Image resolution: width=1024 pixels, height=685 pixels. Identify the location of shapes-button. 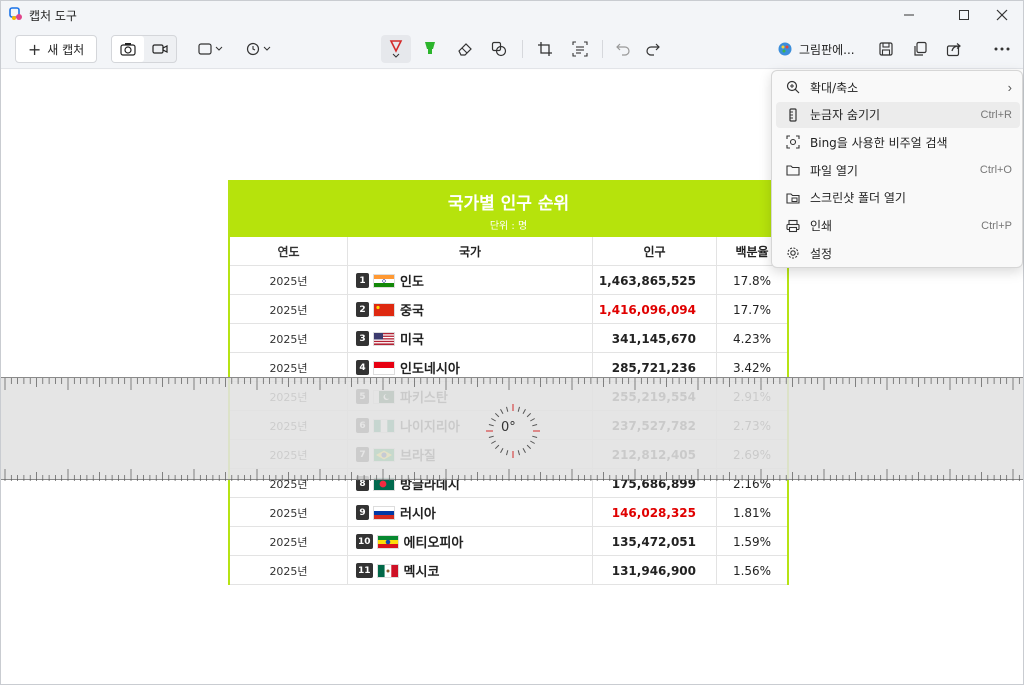
(499, 49).